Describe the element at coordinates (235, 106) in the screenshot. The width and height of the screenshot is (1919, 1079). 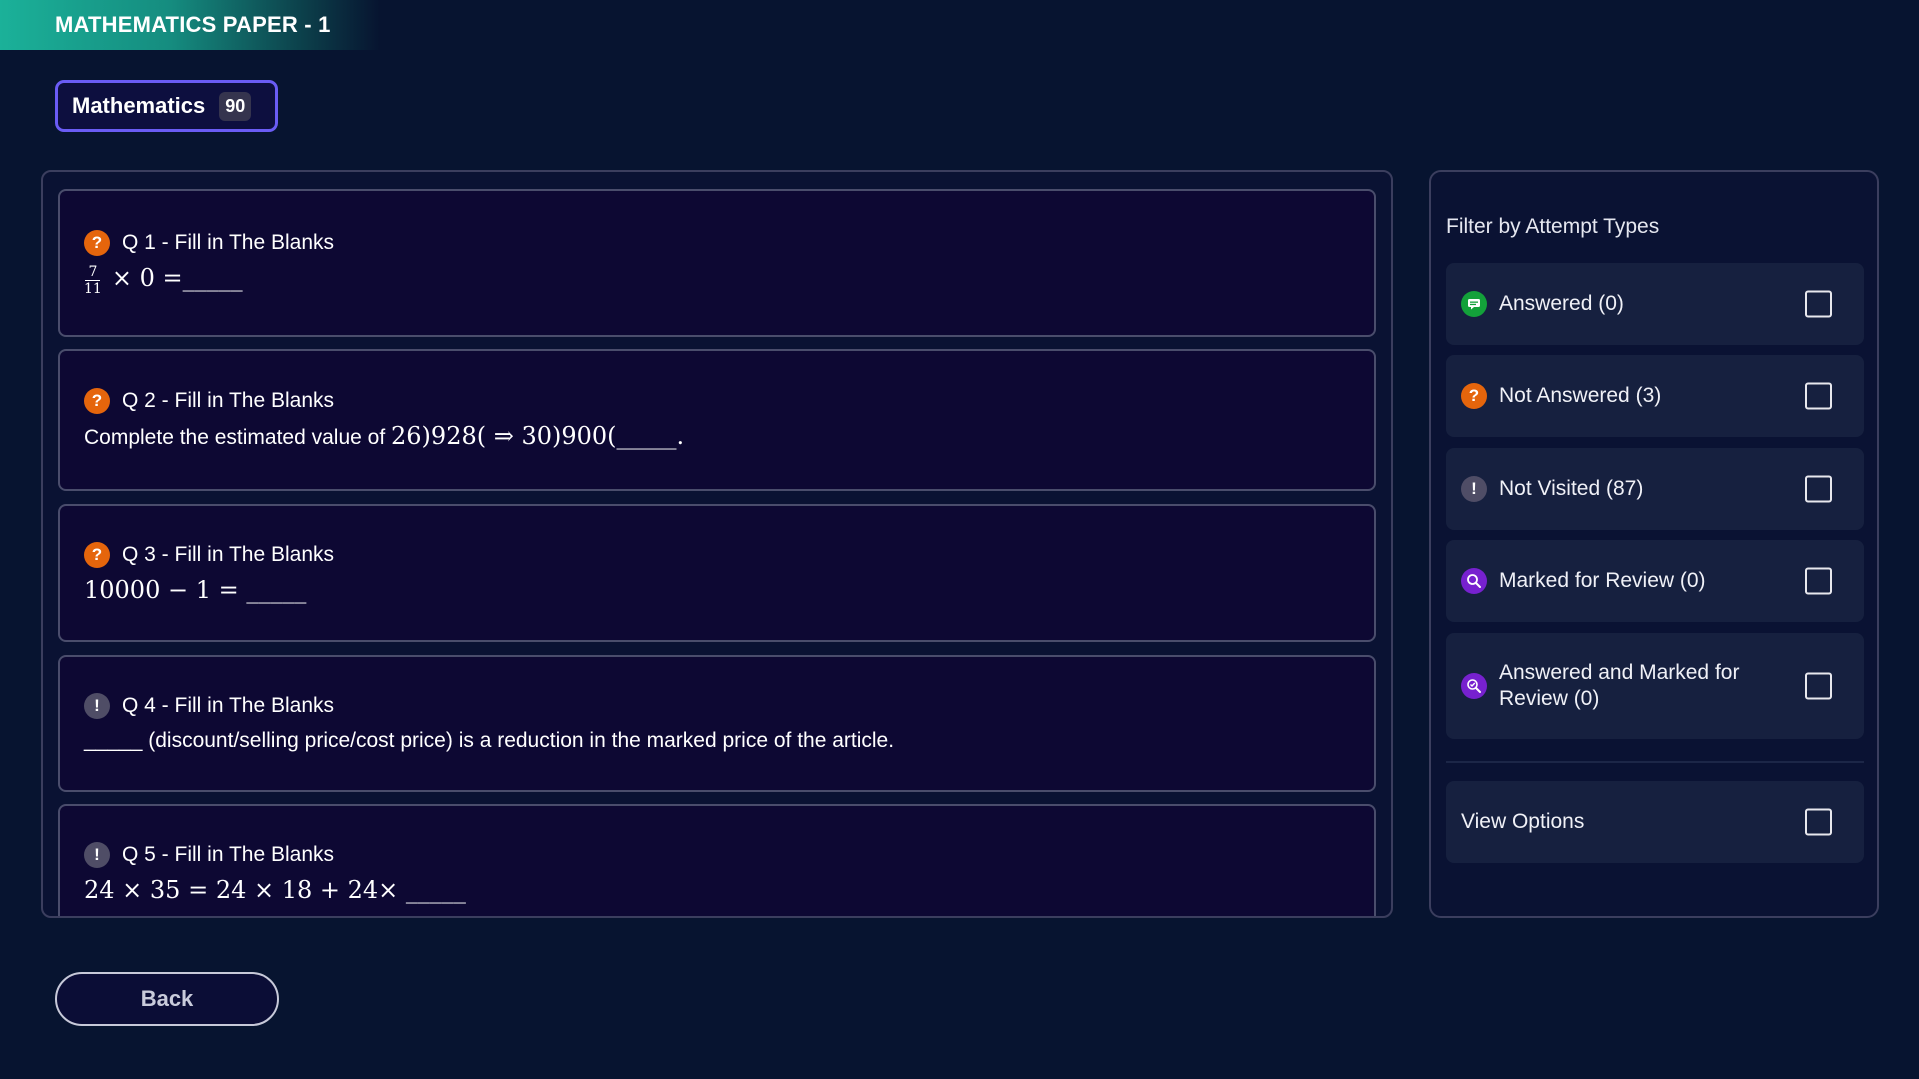
I see `subject-question-count-badge: 90` at that location.